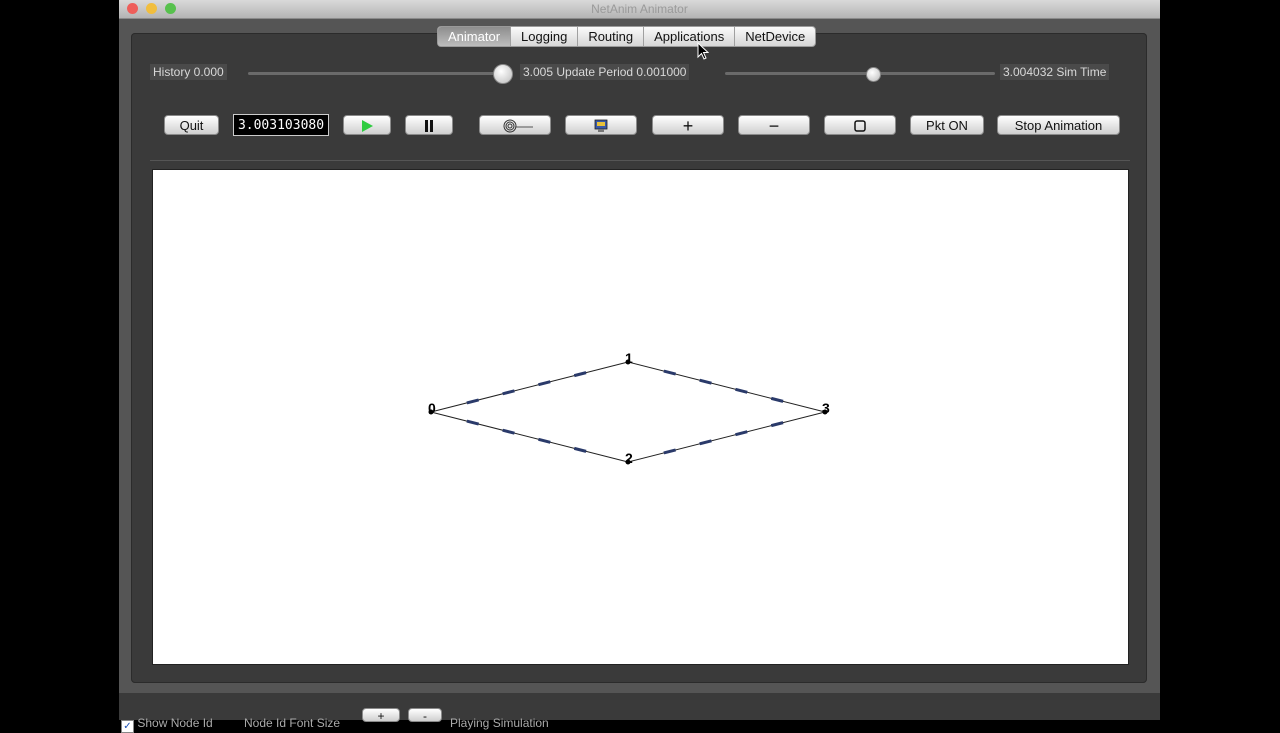  I want to click on show-node-id-label: Show Node Id, so click(175, 723).